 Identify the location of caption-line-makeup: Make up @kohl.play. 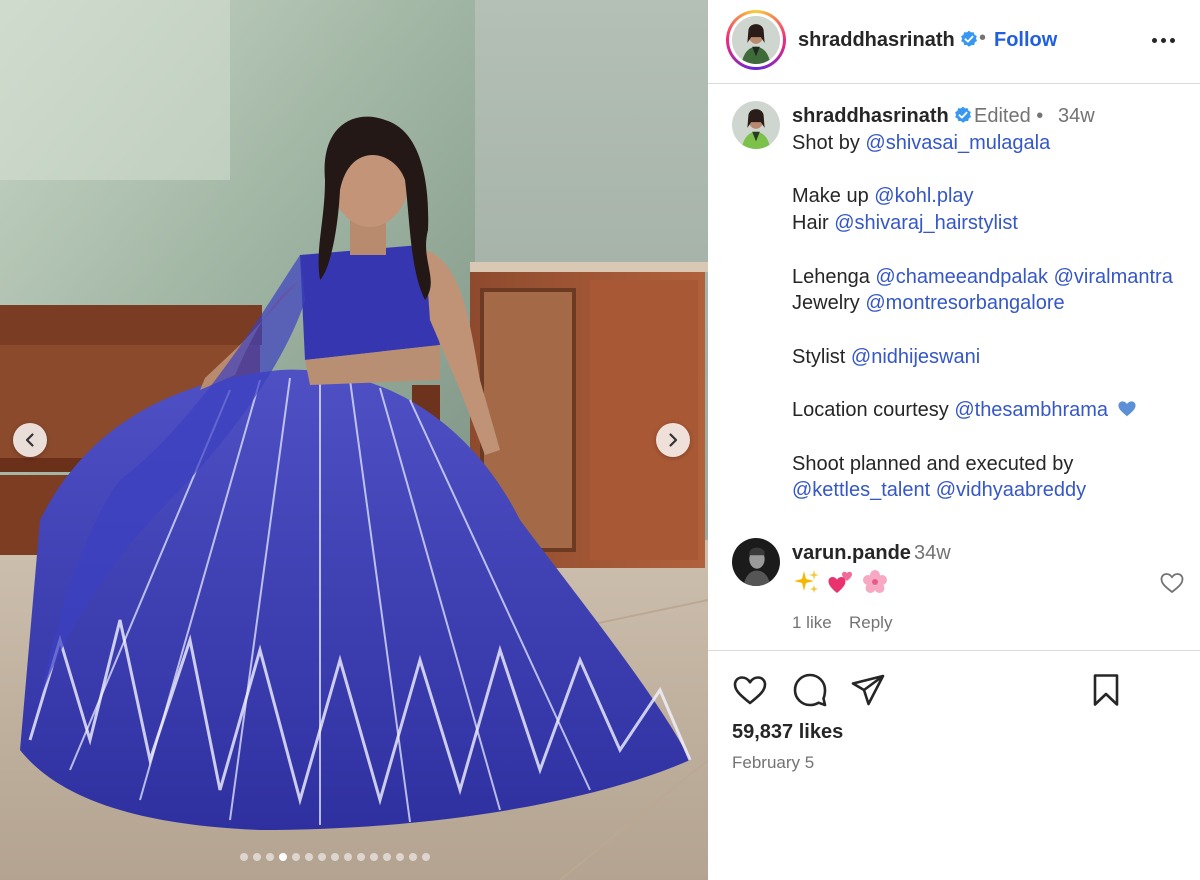
(883, 196).